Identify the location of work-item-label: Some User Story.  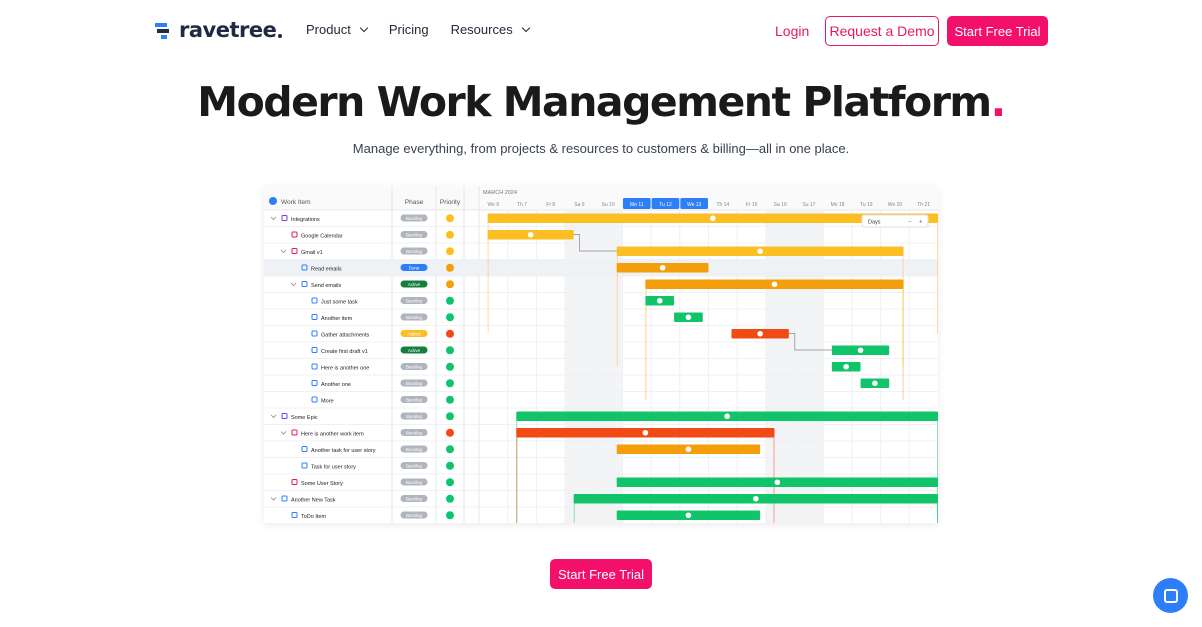
(322, 484).